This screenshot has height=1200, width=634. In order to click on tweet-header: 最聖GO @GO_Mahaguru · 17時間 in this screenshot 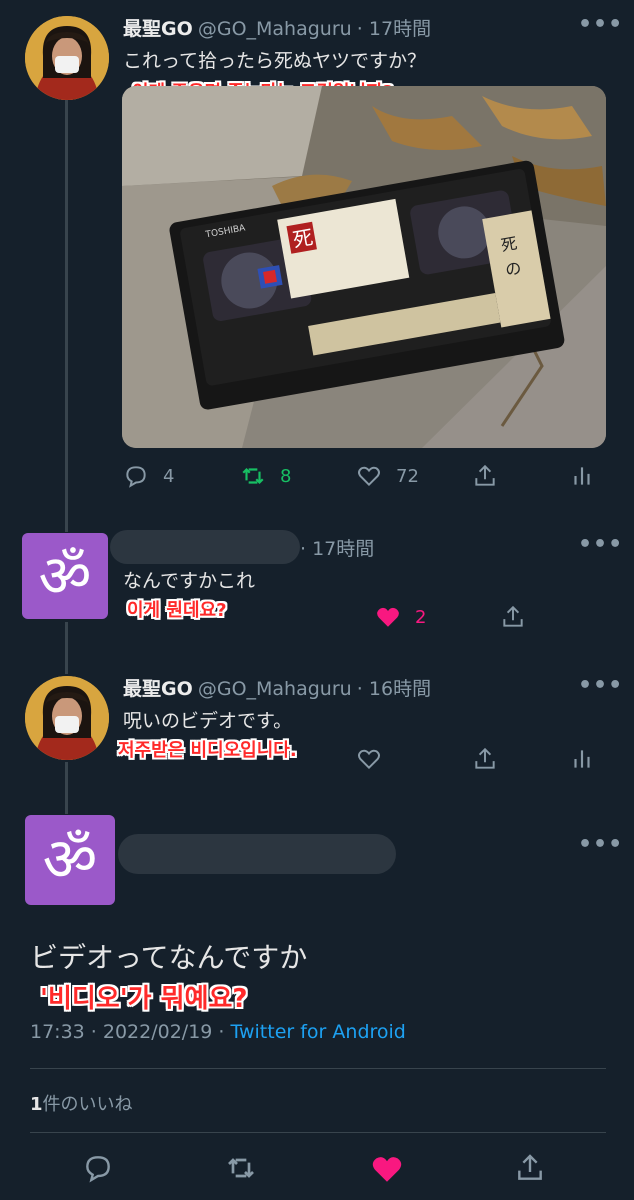, I will do `click(277, 29)`.